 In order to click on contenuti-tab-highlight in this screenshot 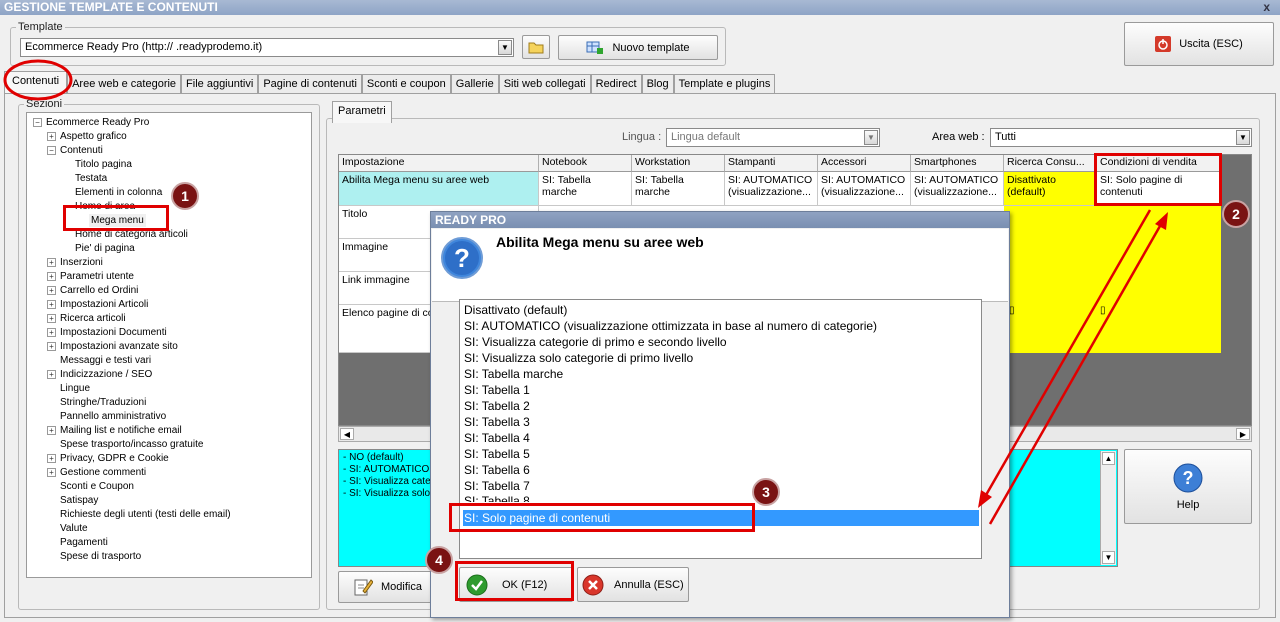, I will do `click(38, 80)`.